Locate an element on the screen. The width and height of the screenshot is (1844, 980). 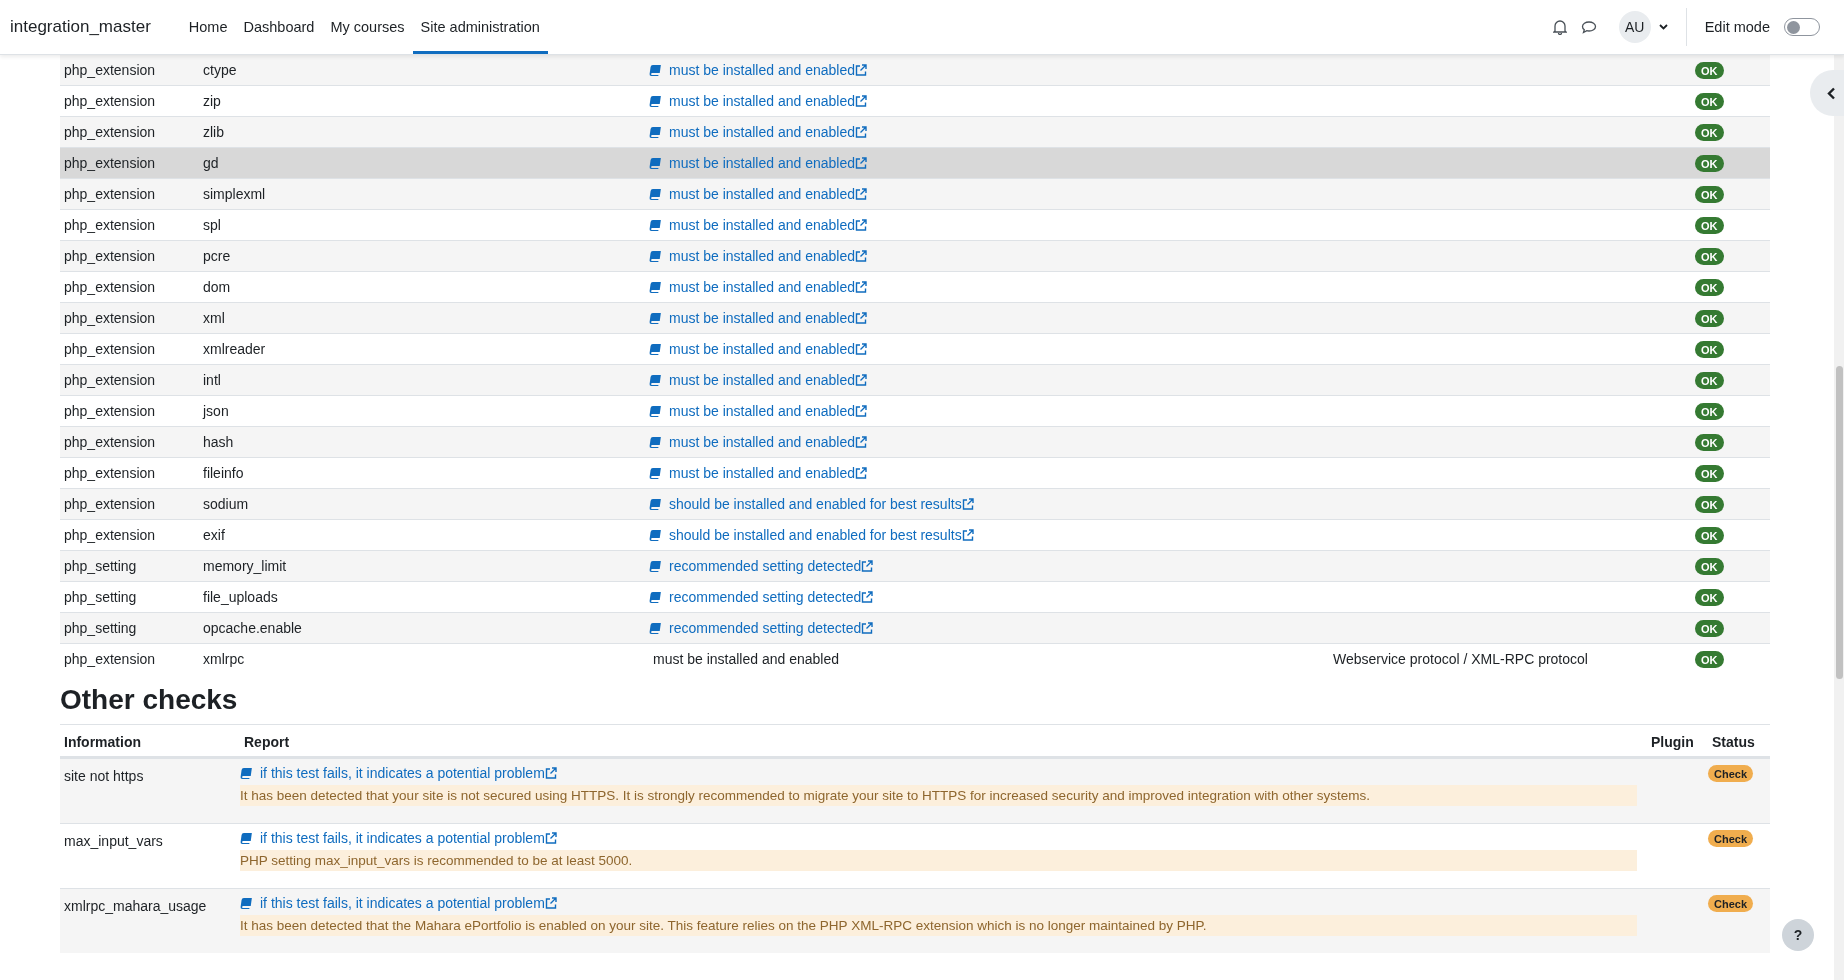
nav-link: Dashboard is located at coordinates (279, 27).